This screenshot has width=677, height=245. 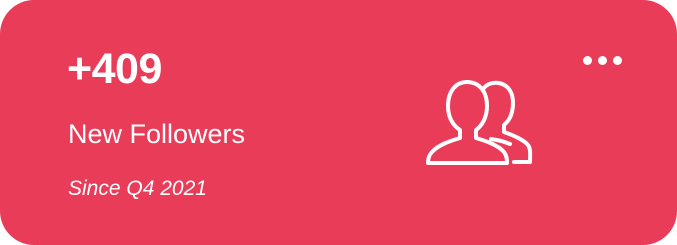 I want to click on stat-period: Since Q4 2021, so click(x=137, y=188).